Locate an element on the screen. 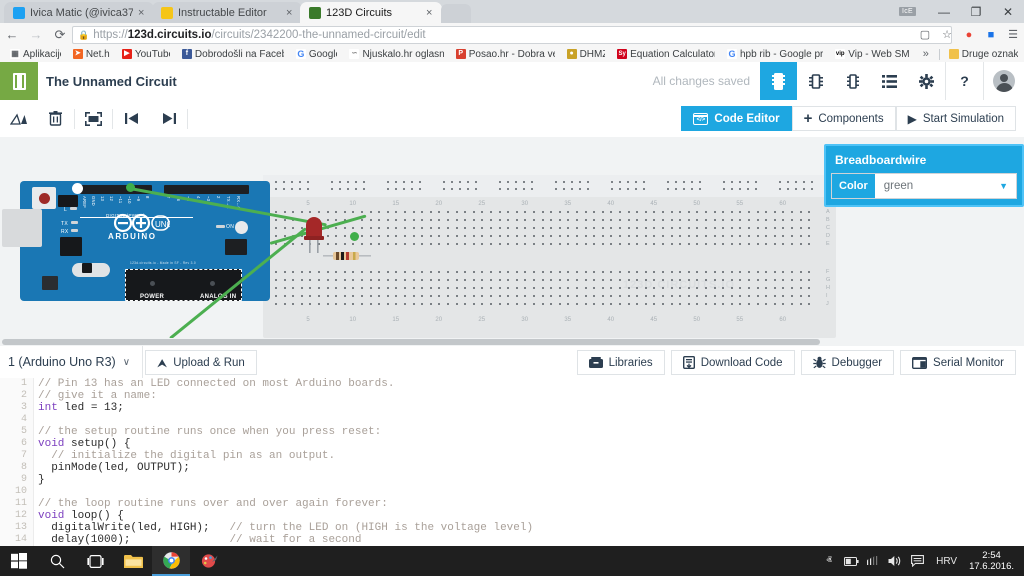 The width and height of the screenshot is (1024, 576). maximize-button: ❐ is located at coordinates (976, 11).